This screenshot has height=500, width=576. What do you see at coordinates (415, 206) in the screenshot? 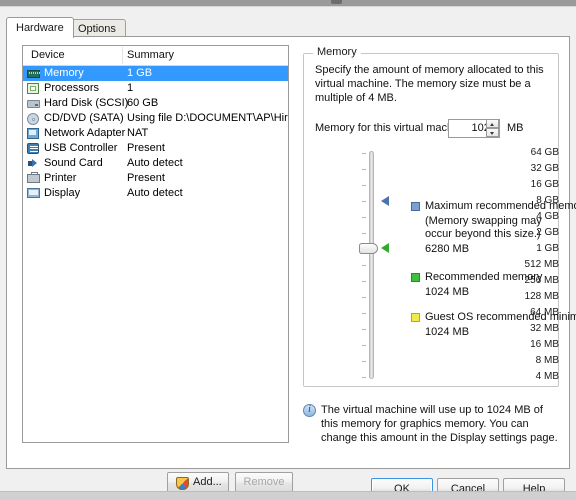
I see `legend-swatch-blue-icon` at bounding box center [415, 206].